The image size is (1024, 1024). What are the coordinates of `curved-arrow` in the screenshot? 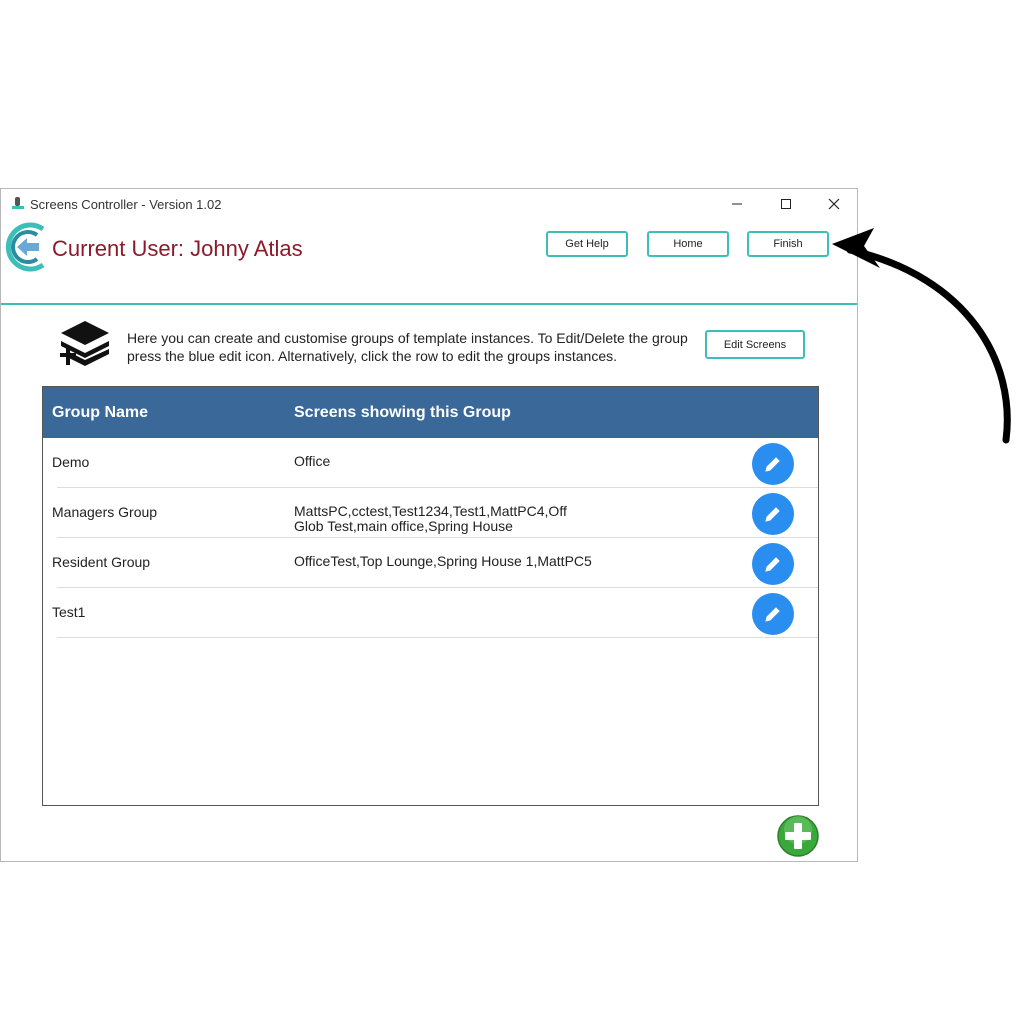 It's located at (921, 336).